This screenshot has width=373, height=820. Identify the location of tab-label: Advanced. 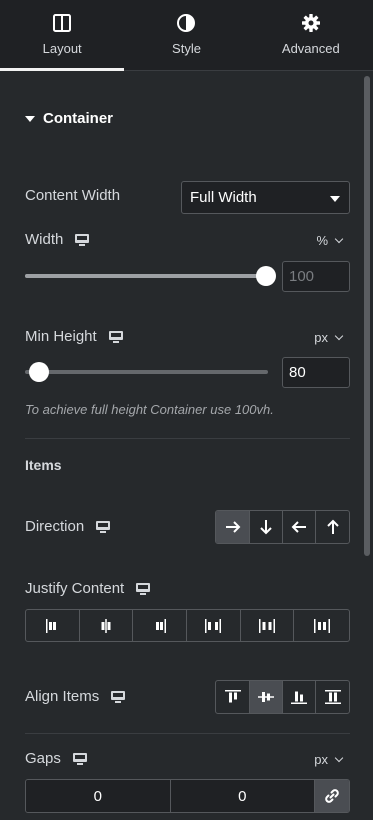
(310, 48).